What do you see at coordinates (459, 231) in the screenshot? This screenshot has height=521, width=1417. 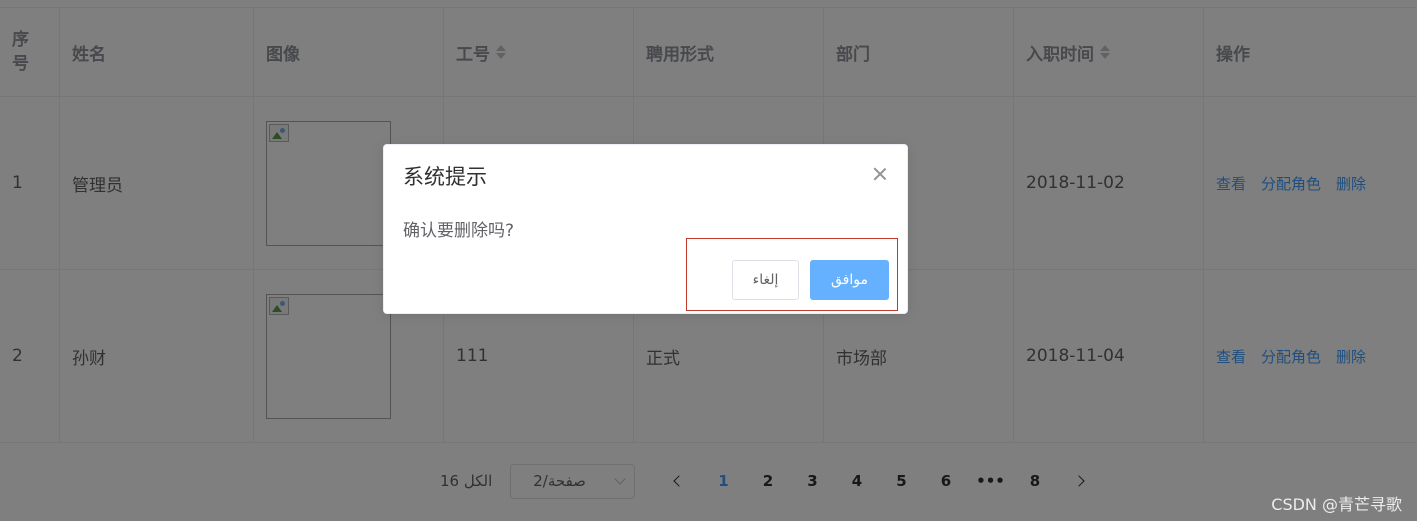 I see `dialog-message: 确认要删除吗?` at bounding box center [459, 231].